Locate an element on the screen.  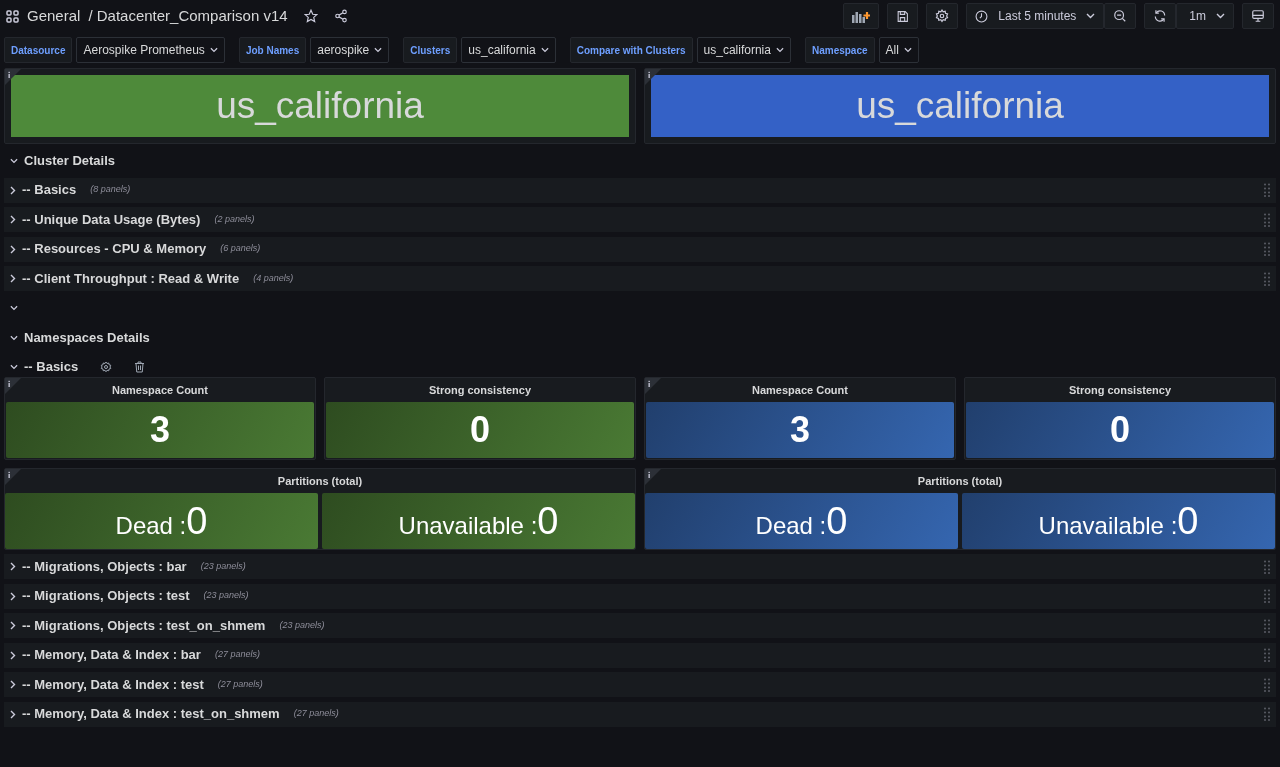
view-mode-button is located at coordinates (1258, 16).